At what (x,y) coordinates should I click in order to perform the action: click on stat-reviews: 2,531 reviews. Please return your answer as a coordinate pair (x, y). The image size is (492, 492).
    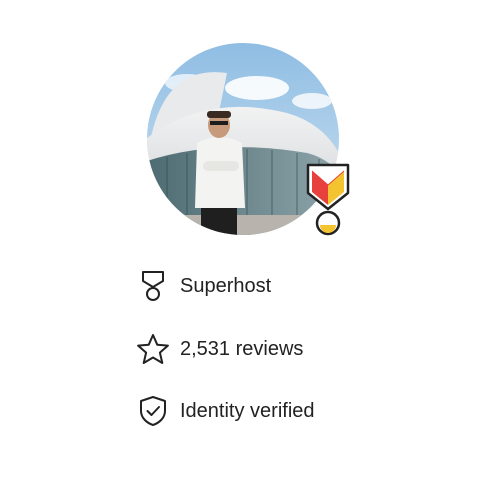
    Looking at the image, I should click on (286, 349).